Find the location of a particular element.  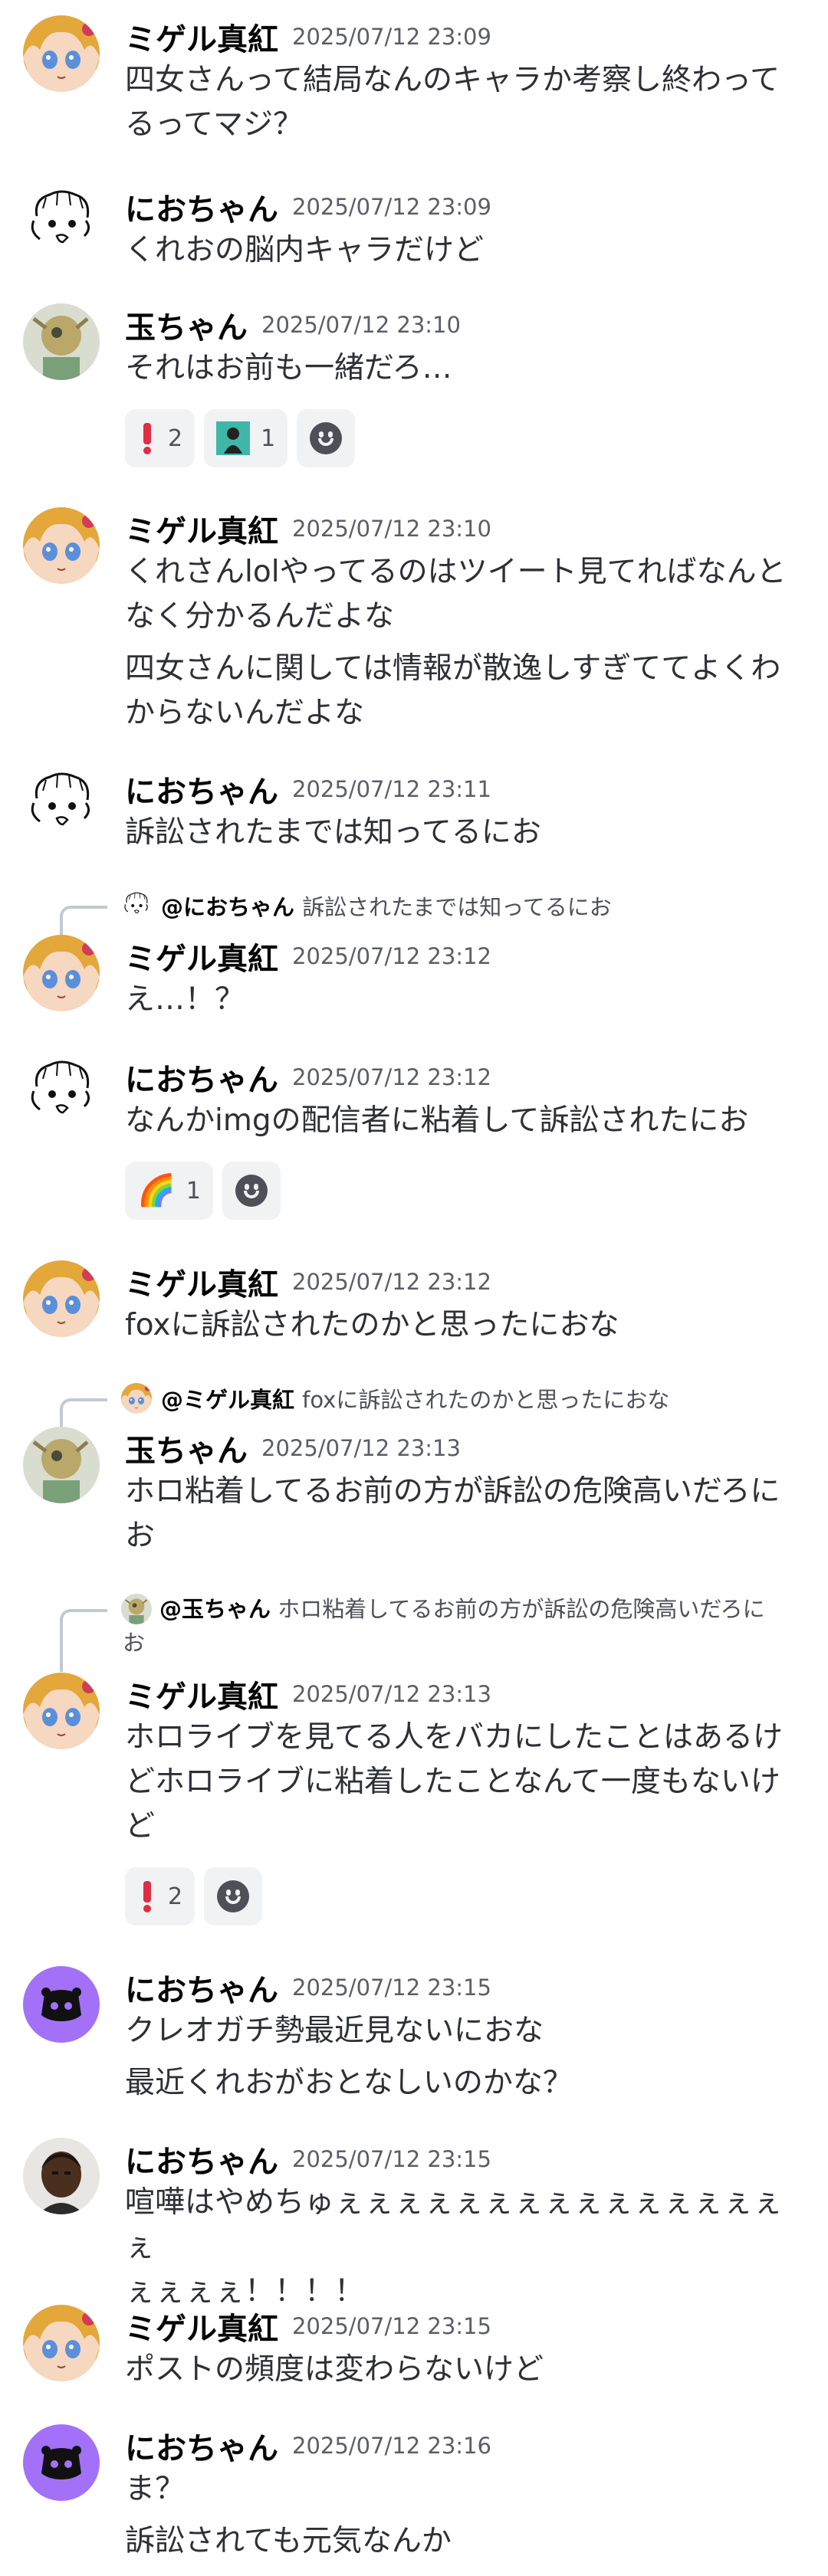

message-text: お is located at coordinates (141, 1536).